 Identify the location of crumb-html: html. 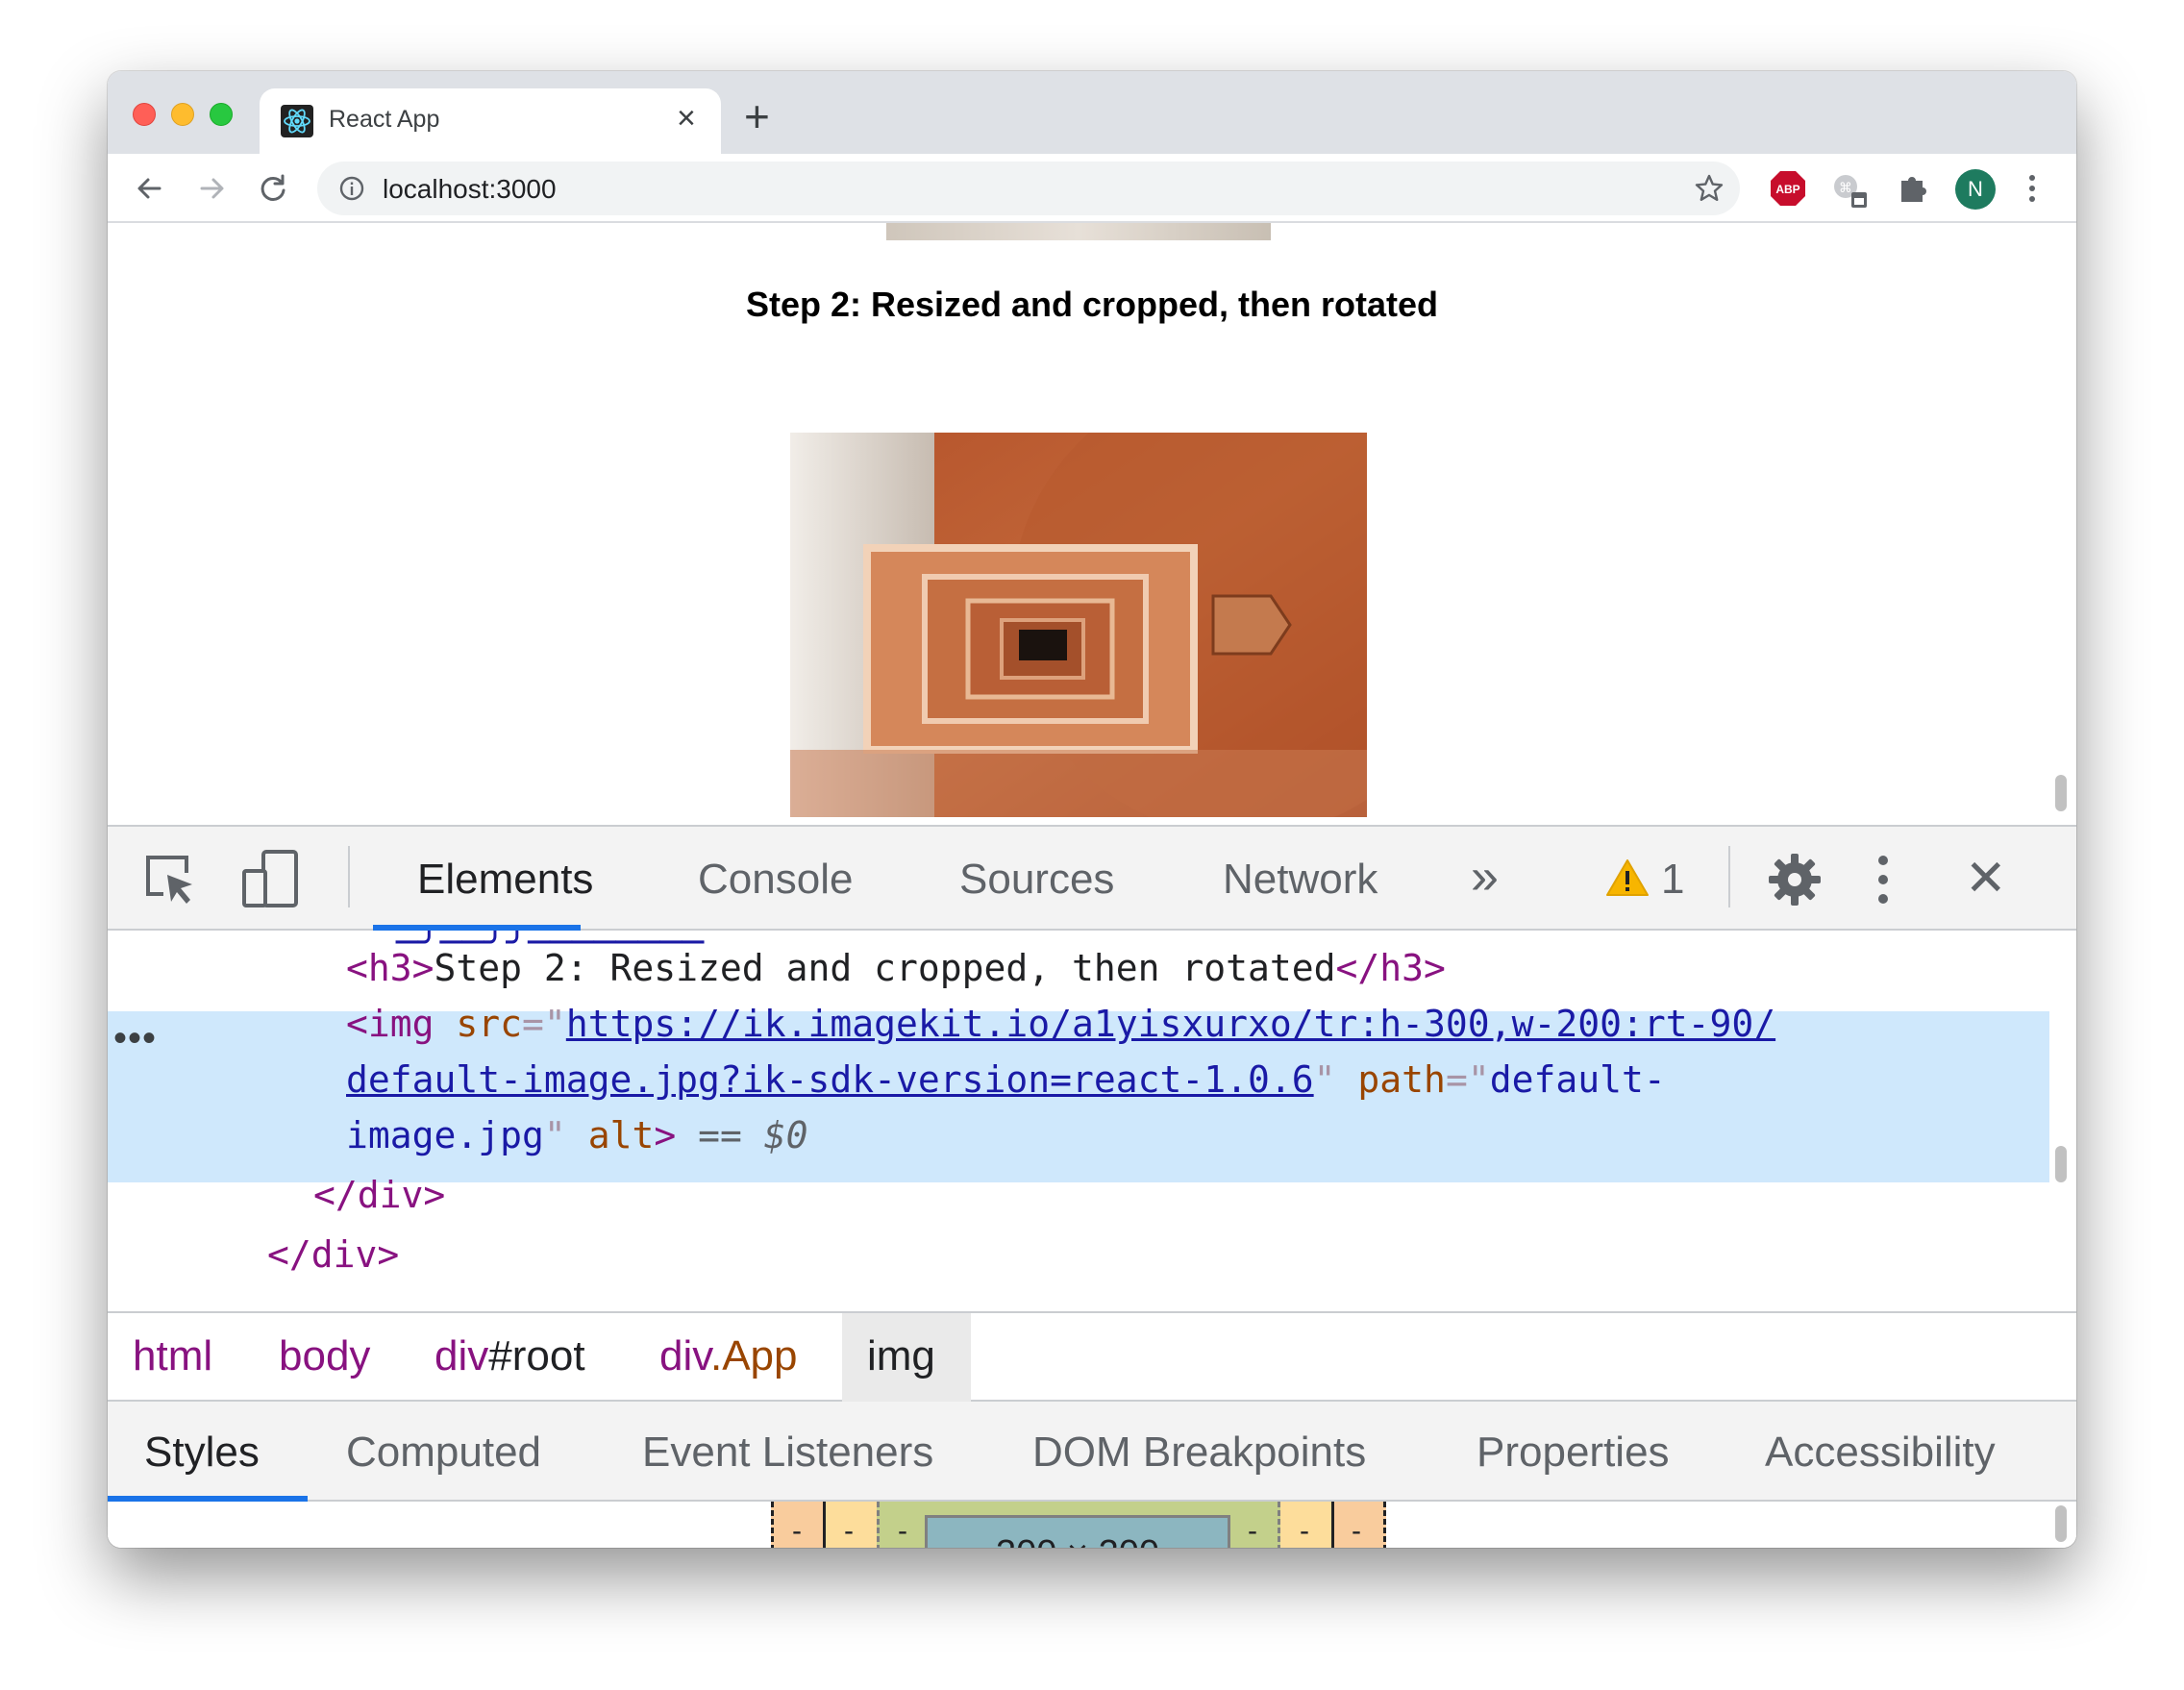
(173, 1356).